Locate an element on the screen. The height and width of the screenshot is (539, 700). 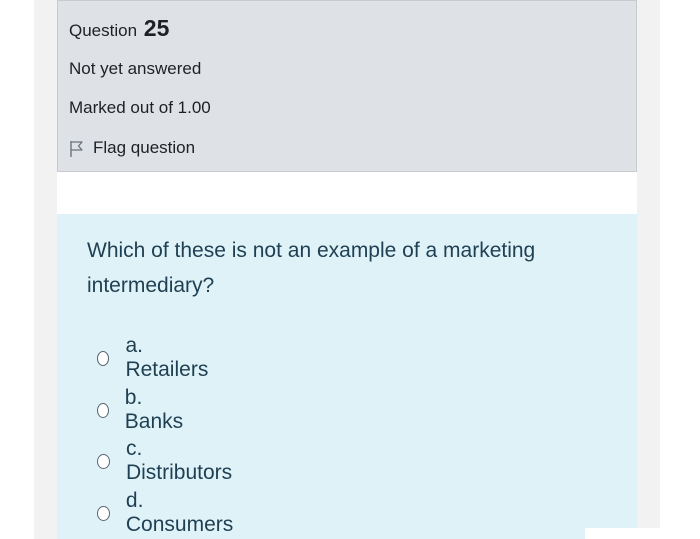
answer-label: d. Consumers is located at coordinates (179, 512).